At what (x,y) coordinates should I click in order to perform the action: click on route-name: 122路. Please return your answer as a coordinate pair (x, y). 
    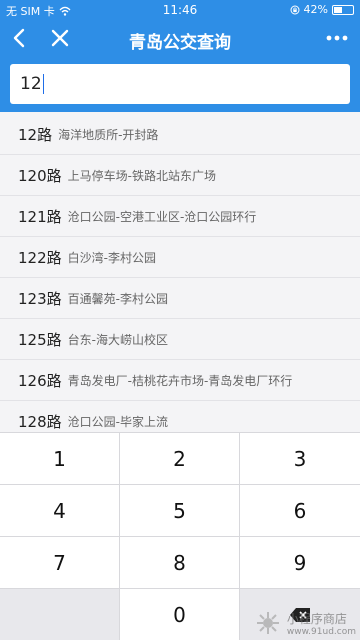
    Looking at the image, I should click on (40, 257).